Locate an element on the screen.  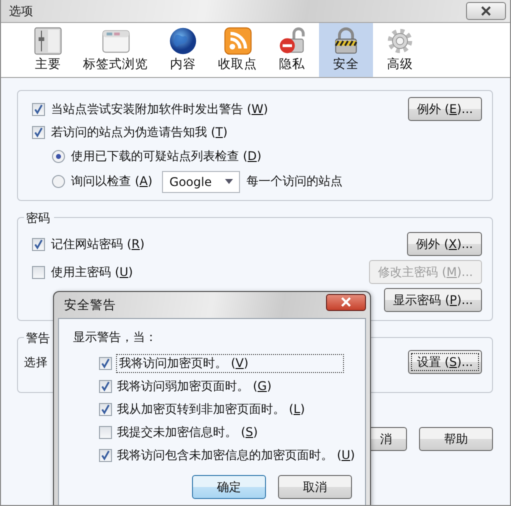
checkbox: 我将访问加密页时。 (V) is located at coordinates (214, 363).